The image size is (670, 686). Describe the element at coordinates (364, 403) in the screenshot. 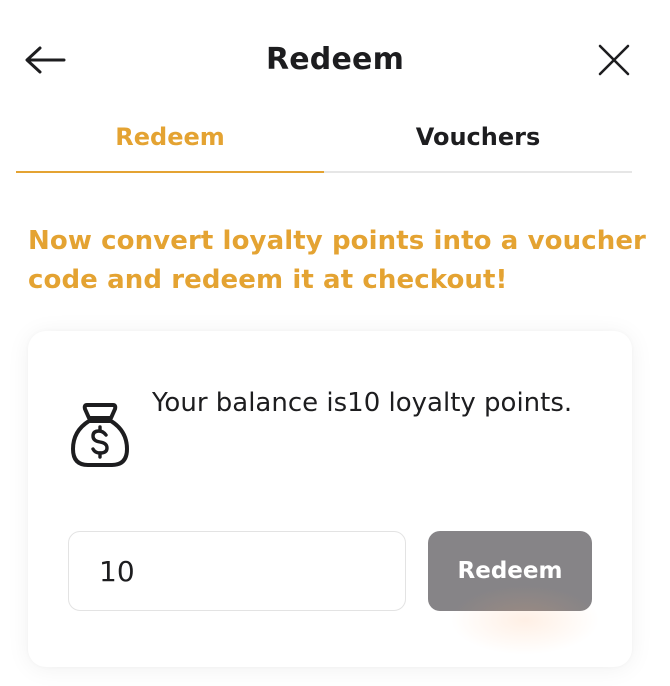

I see `balance-value: 10` at that location.